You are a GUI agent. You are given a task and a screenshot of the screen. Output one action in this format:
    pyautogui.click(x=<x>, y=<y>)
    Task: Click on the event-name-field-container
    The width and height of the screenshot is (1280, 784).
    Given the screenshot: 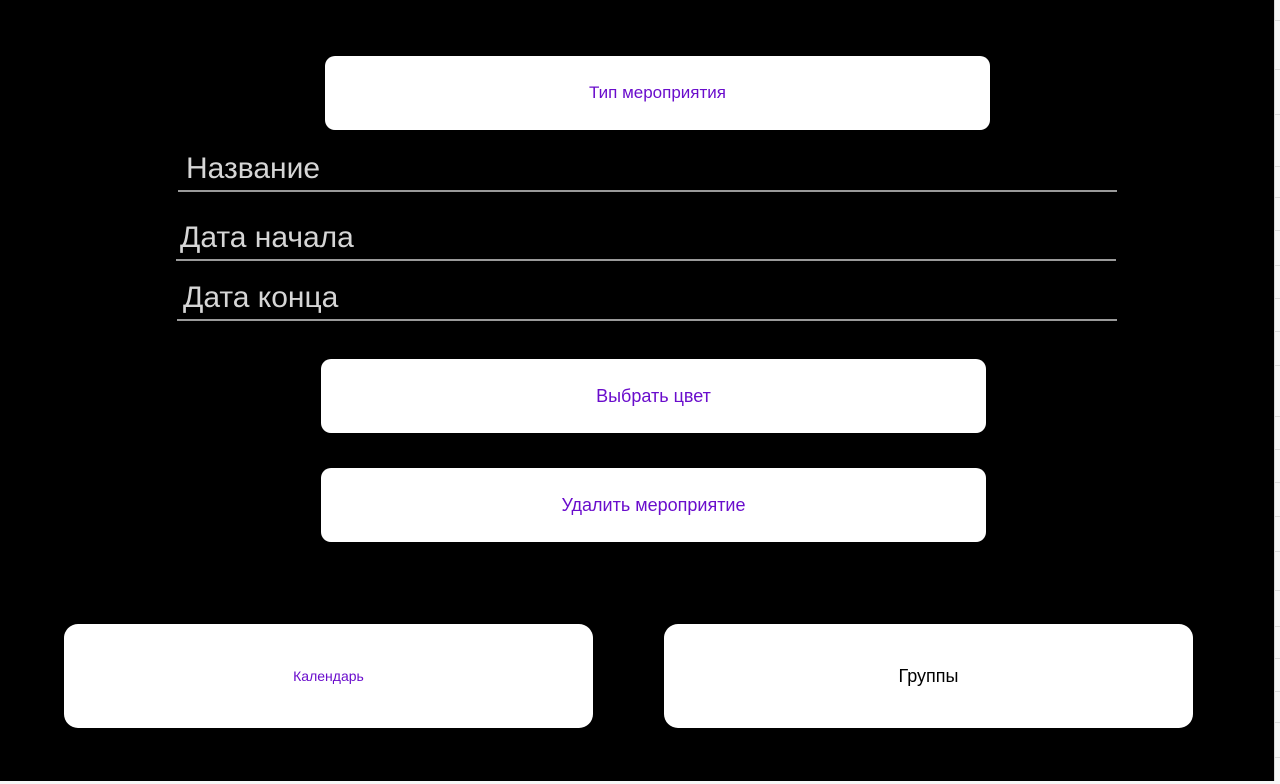 What is the action you would take?
    pyautogui.click(x=651, y=170)
    